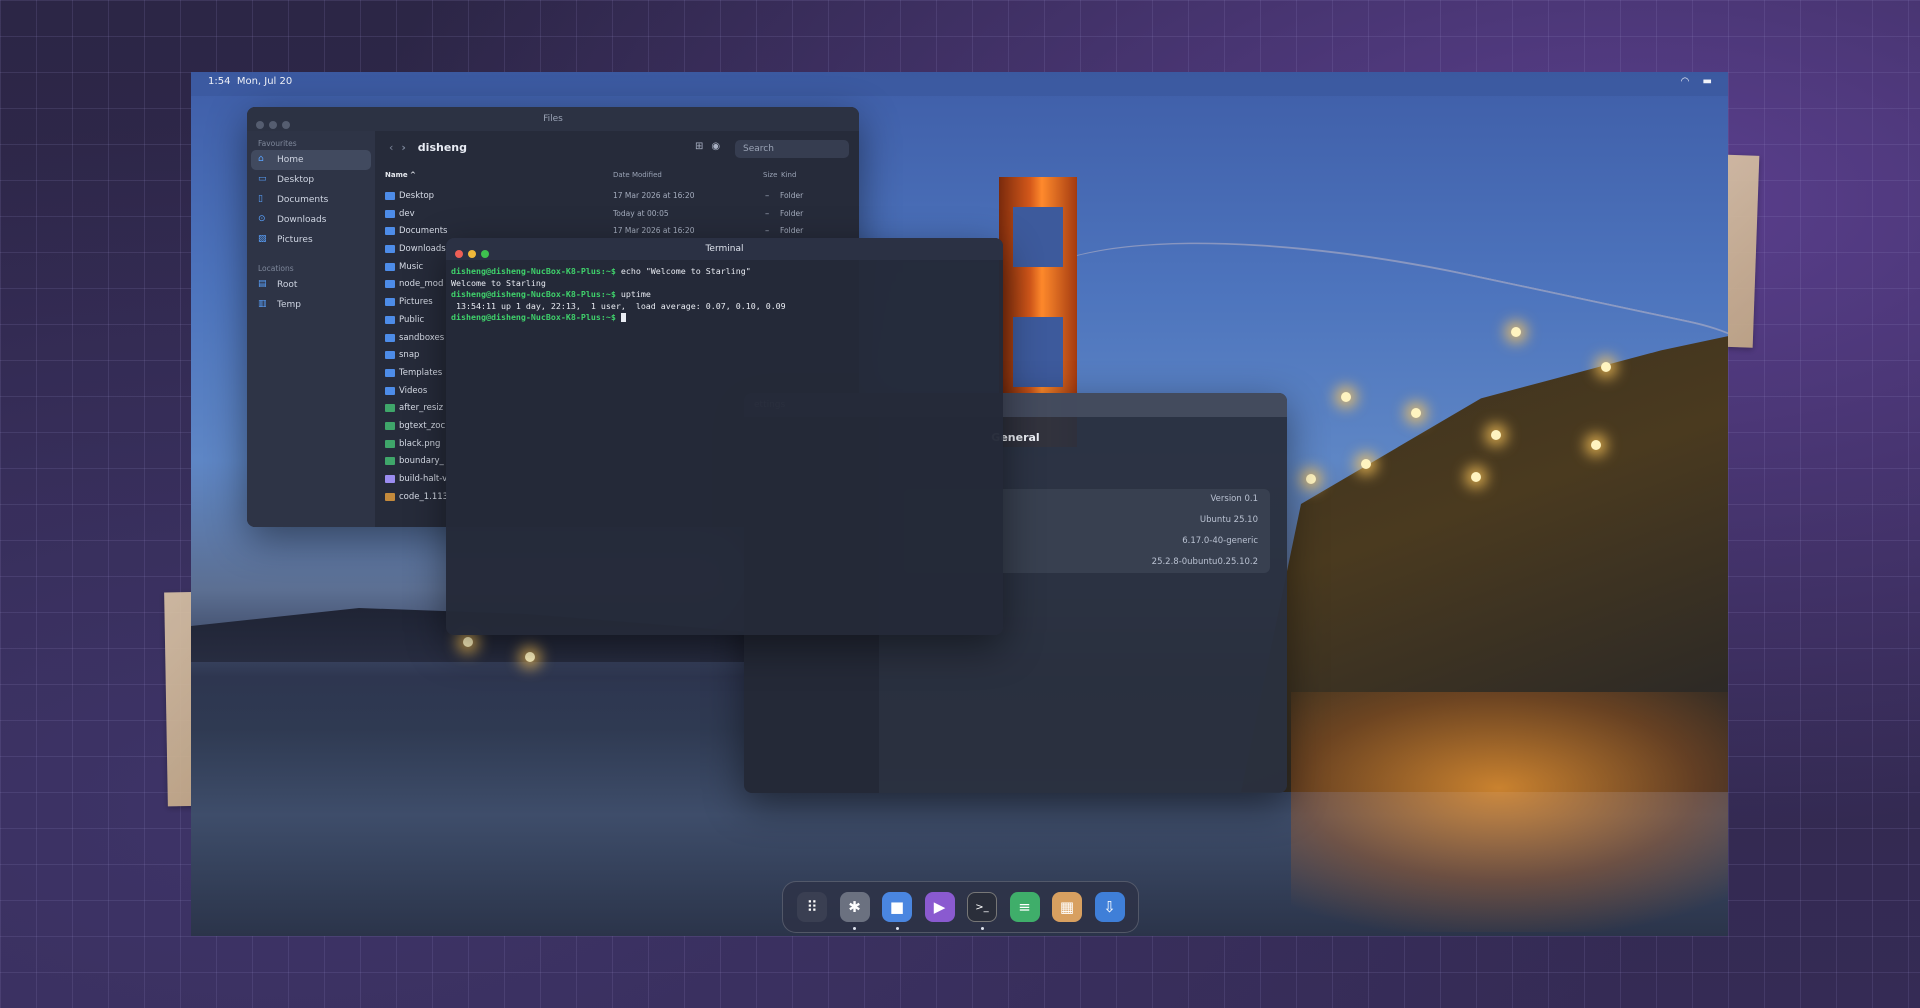  Describe the element at coordinates (409, 355) in the screenshot. I see `file-name: snap` at that location.